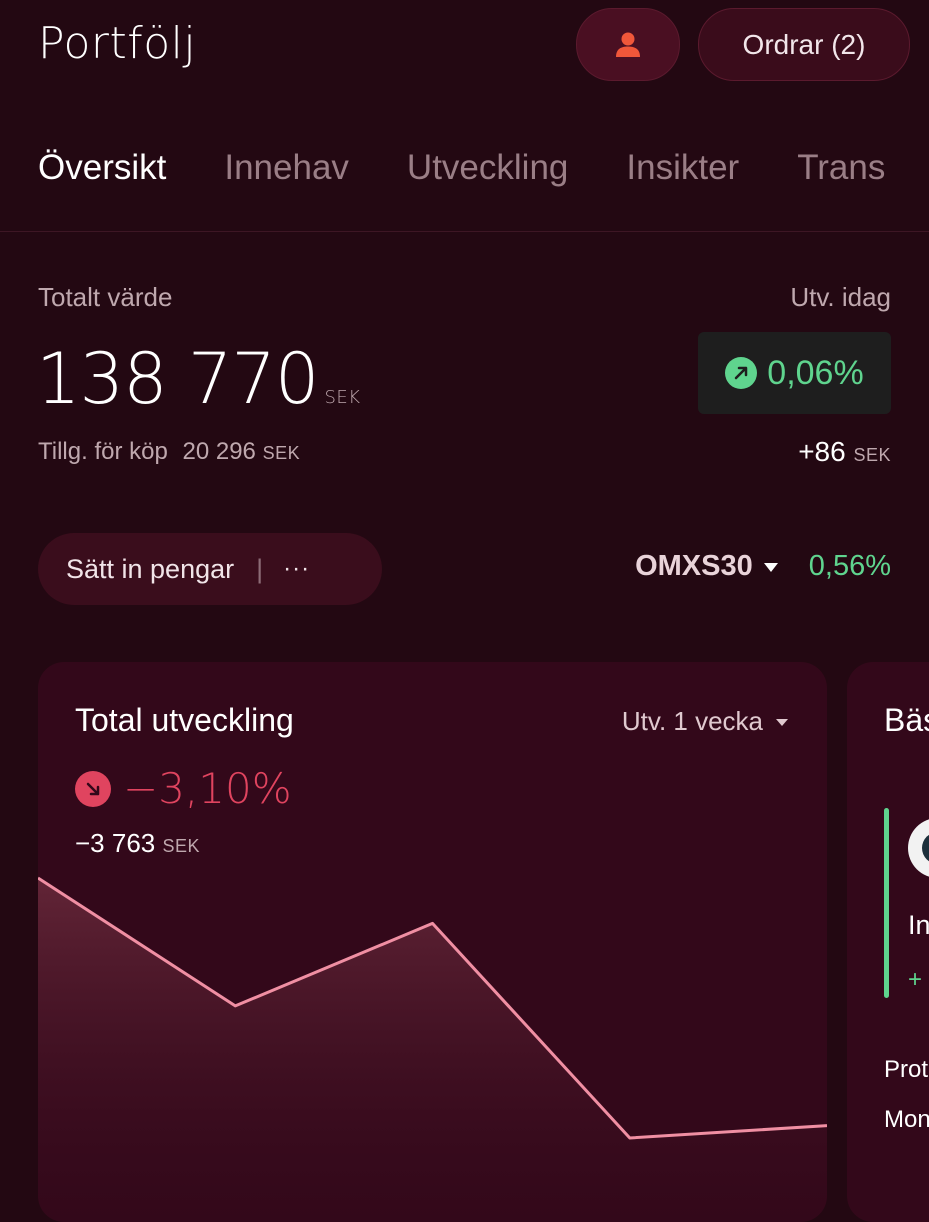 The image size is (929, 1222). I want to click on positive-indicator-bar, so click(886, 903).